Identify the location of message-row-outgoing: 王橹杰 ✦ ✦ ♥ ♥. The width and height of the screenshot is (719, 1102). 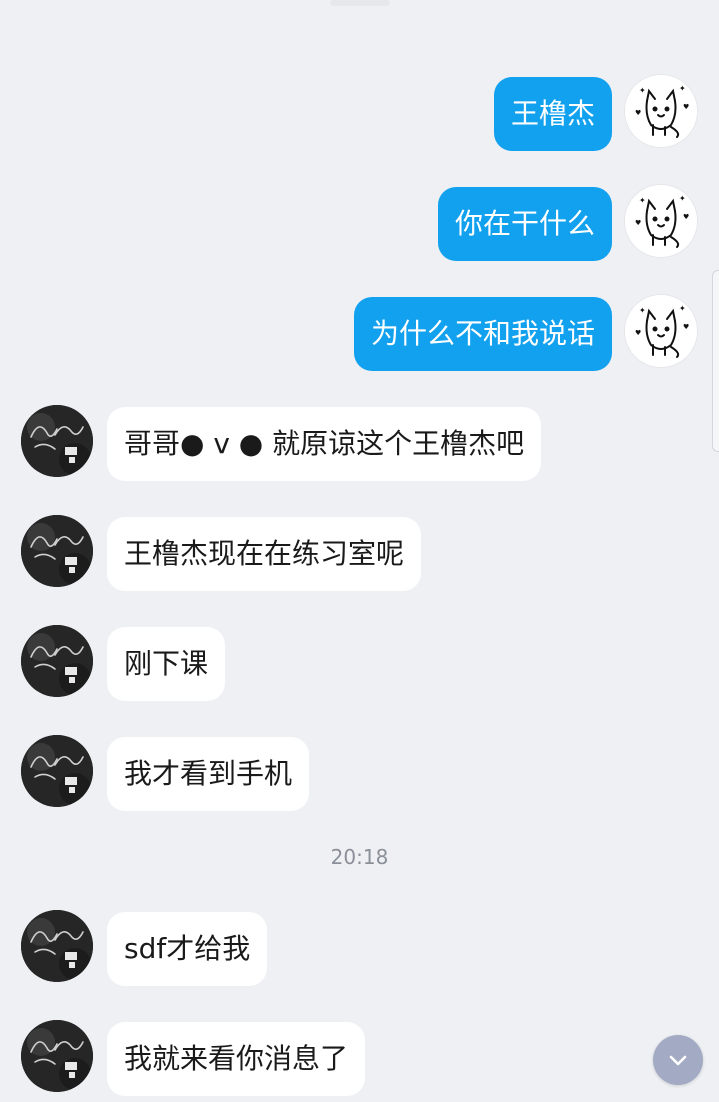
(359, 114).